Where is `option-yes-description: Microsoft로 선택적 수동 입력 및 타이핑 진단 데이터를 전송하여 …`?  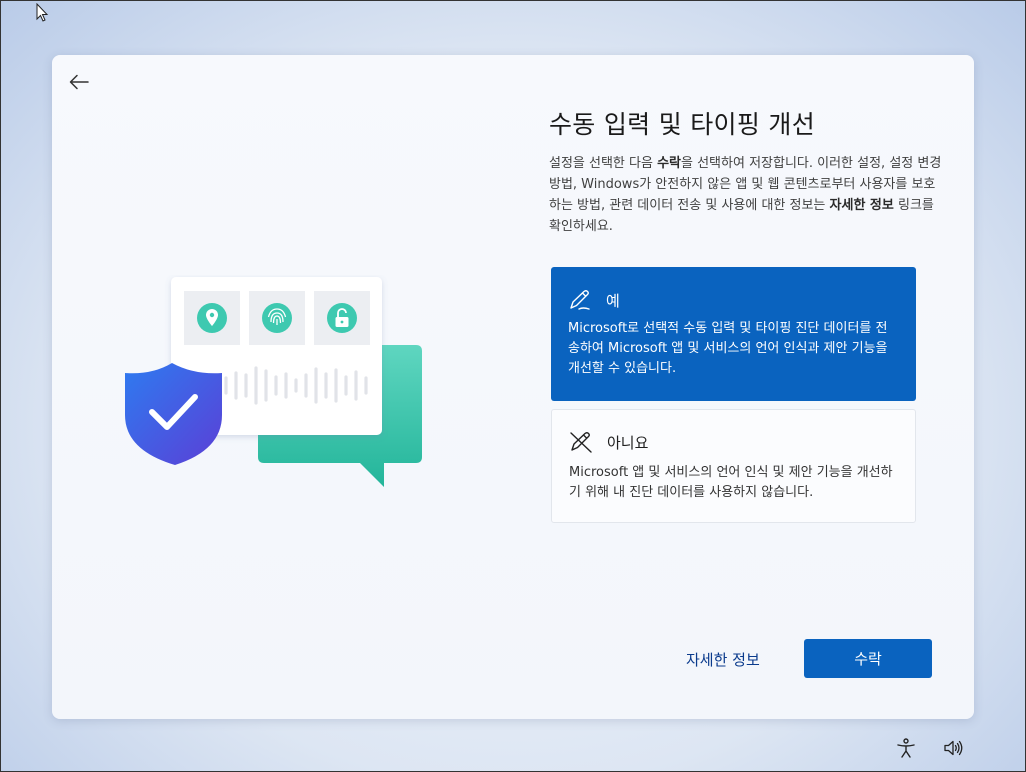 option-yes-description: Microsoft로 선택적 수동 입력 및 타이핑 진단 데이터를 전송하여 … is located at coordinates (728, 348).